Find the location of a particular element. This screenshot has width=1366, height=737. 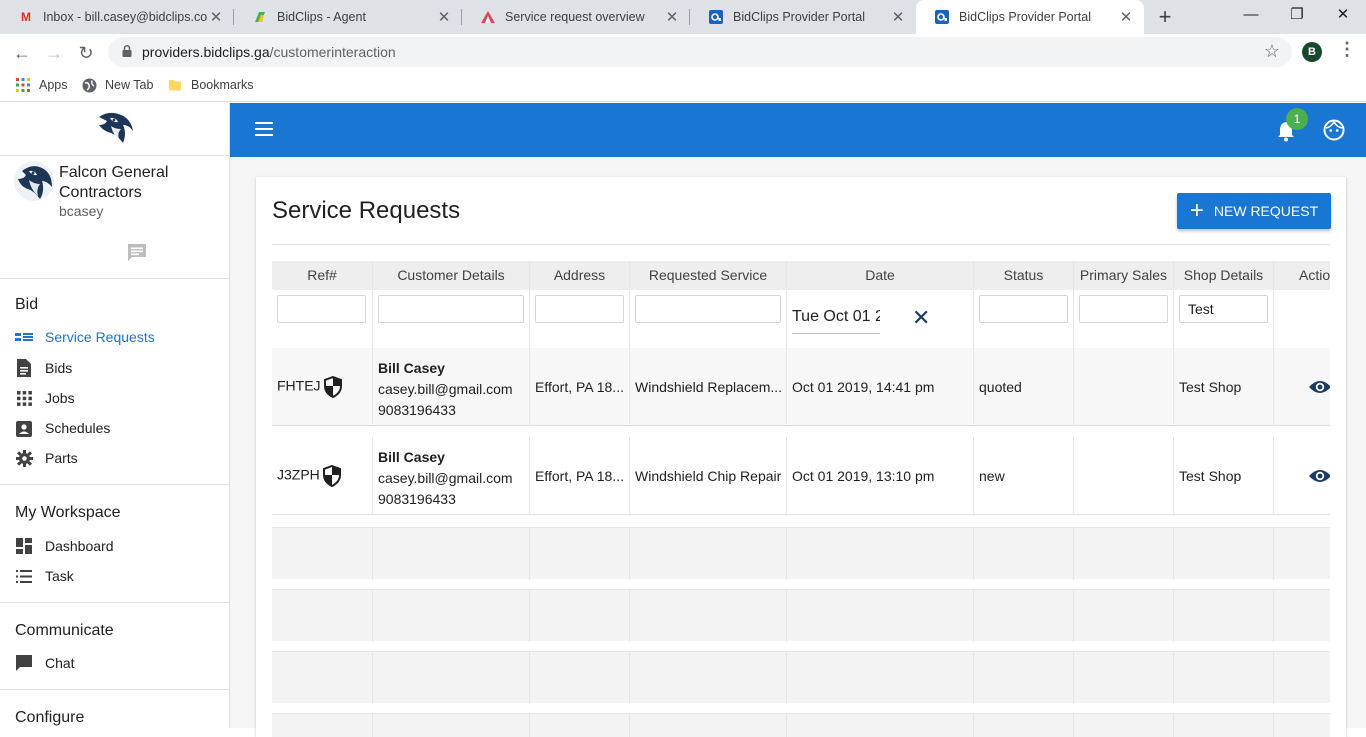

status-cell: new is located at coordinates (992, 476).